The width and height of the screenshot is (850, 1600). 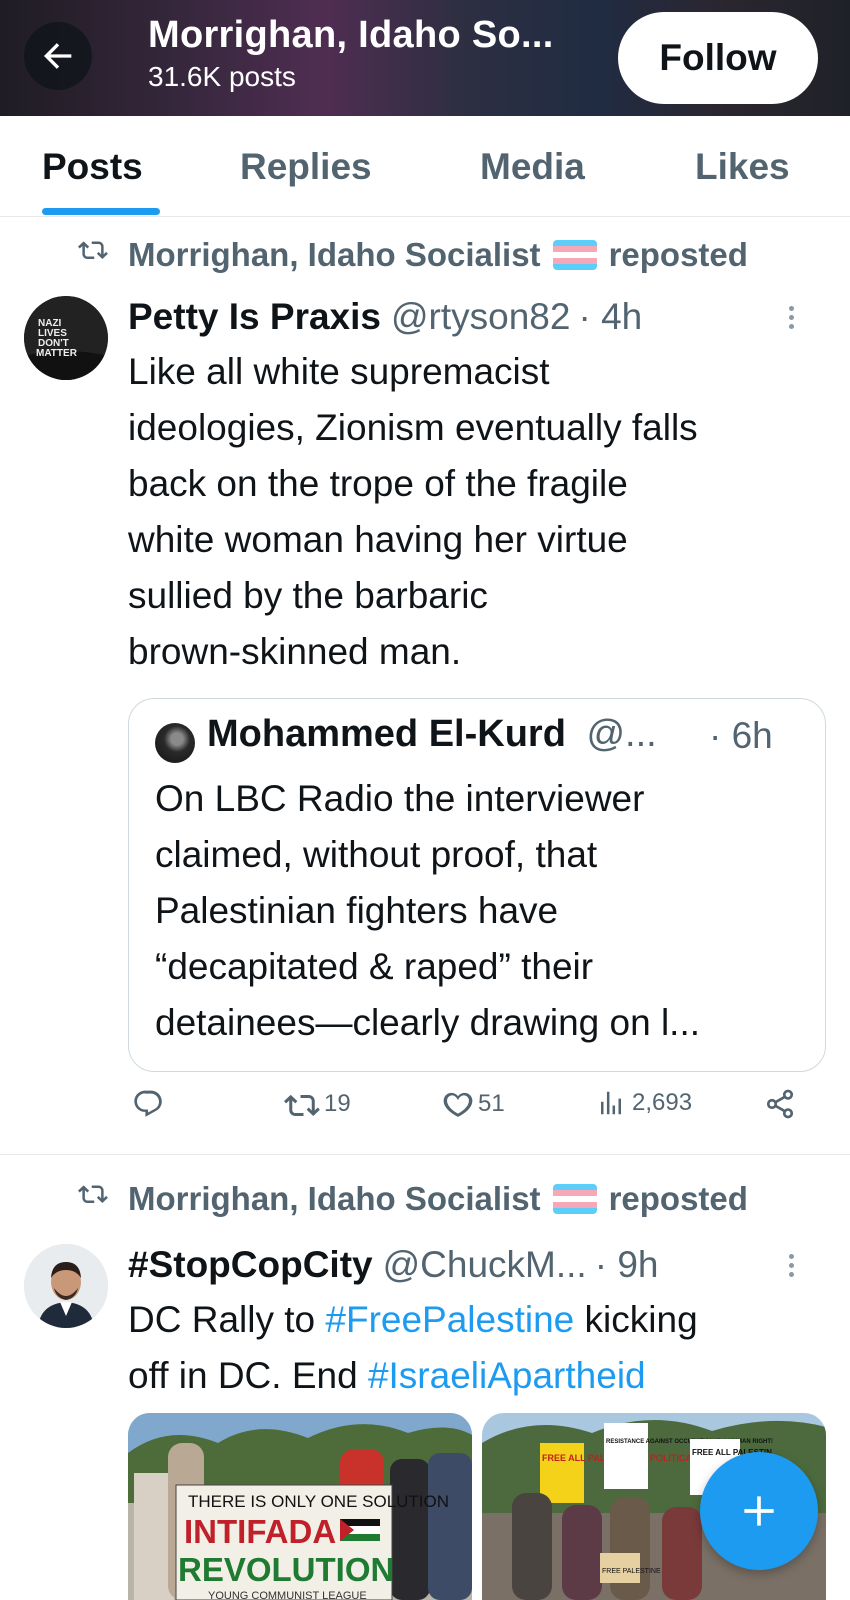 I want to click on post-text-line: Like all white supremacist, so click(x=339, y=371).